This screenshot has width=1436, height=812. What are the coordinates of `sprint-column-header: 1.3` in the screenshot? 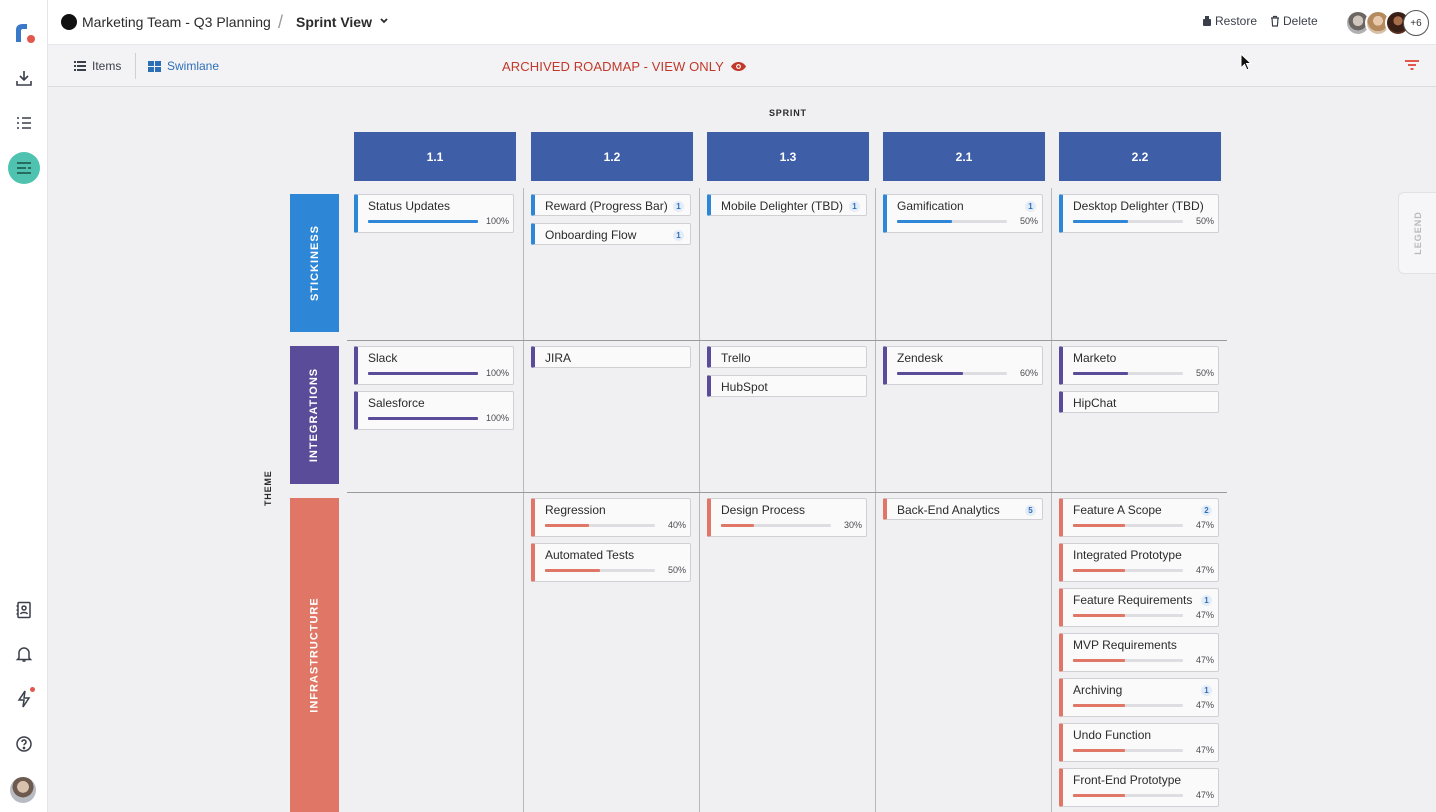 It's located at (788, 156).